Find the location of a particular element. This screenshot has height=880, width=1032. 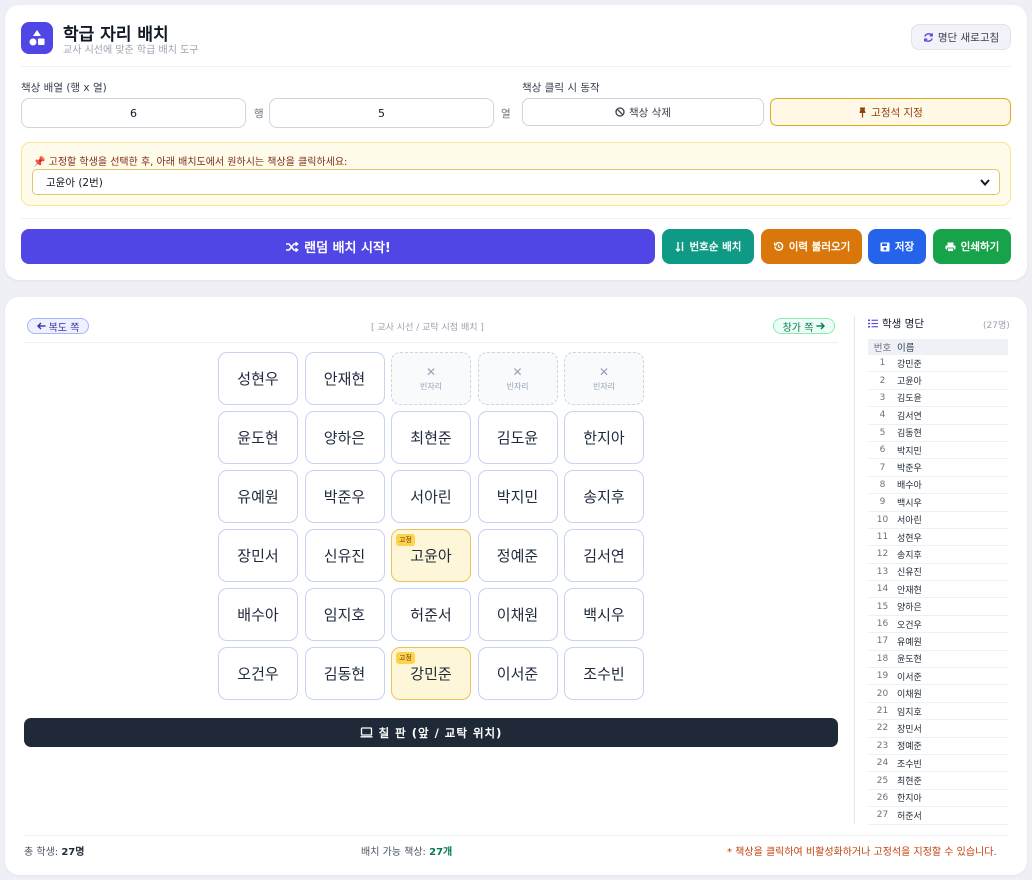

roster-row: 14 안재현 is located at coordinates (938, 590).